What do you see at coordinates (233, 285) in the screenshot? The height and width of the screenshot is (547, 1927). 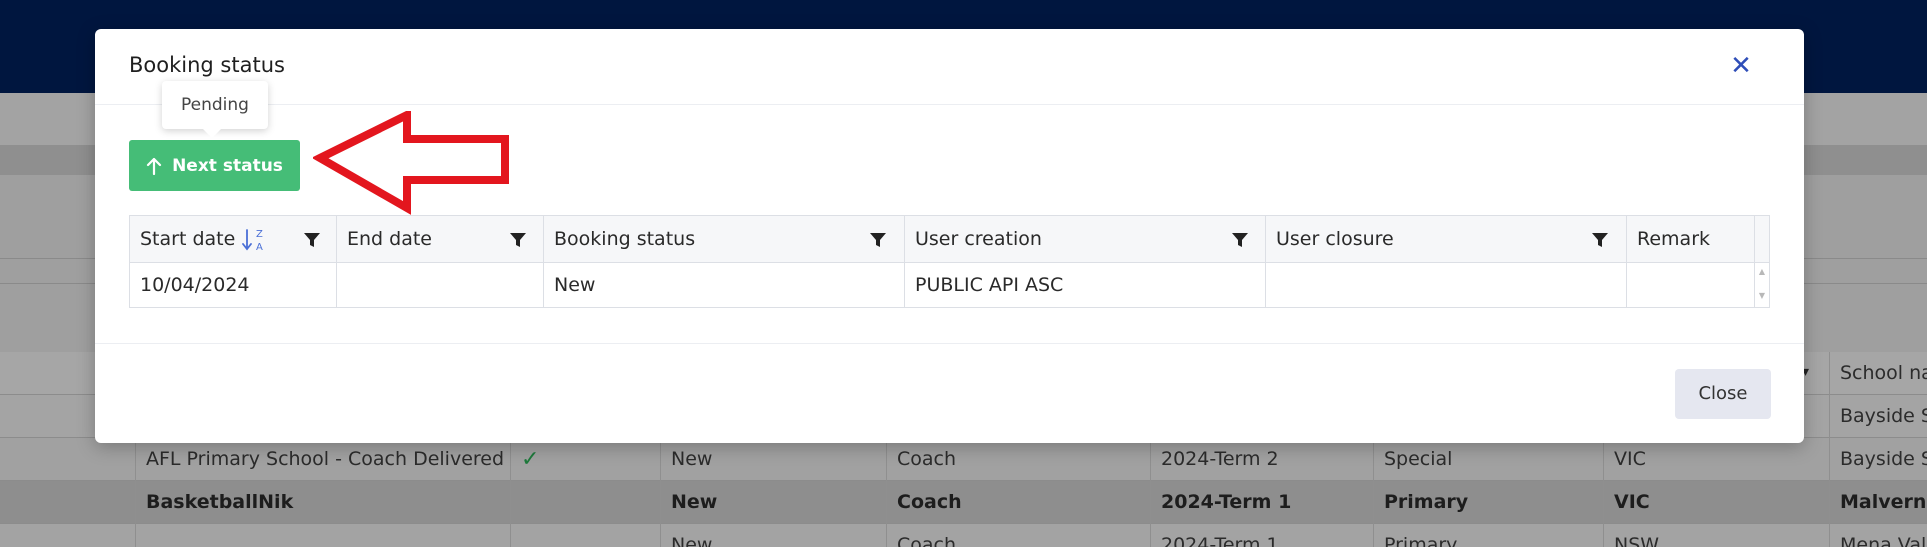 I see `grid-cell-start-date: 10/04/2024` at bounding box center [233, 285].